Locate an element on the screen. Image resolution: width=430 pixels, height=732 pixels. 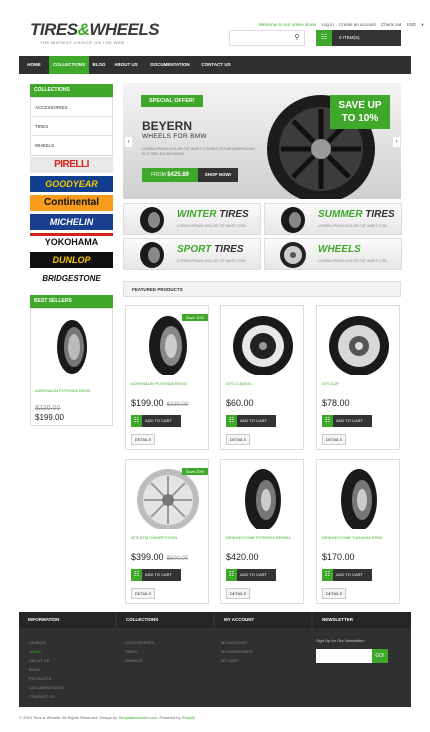
best-sellers-heading: BEST SELLERS is located at coordinates (71, 301).